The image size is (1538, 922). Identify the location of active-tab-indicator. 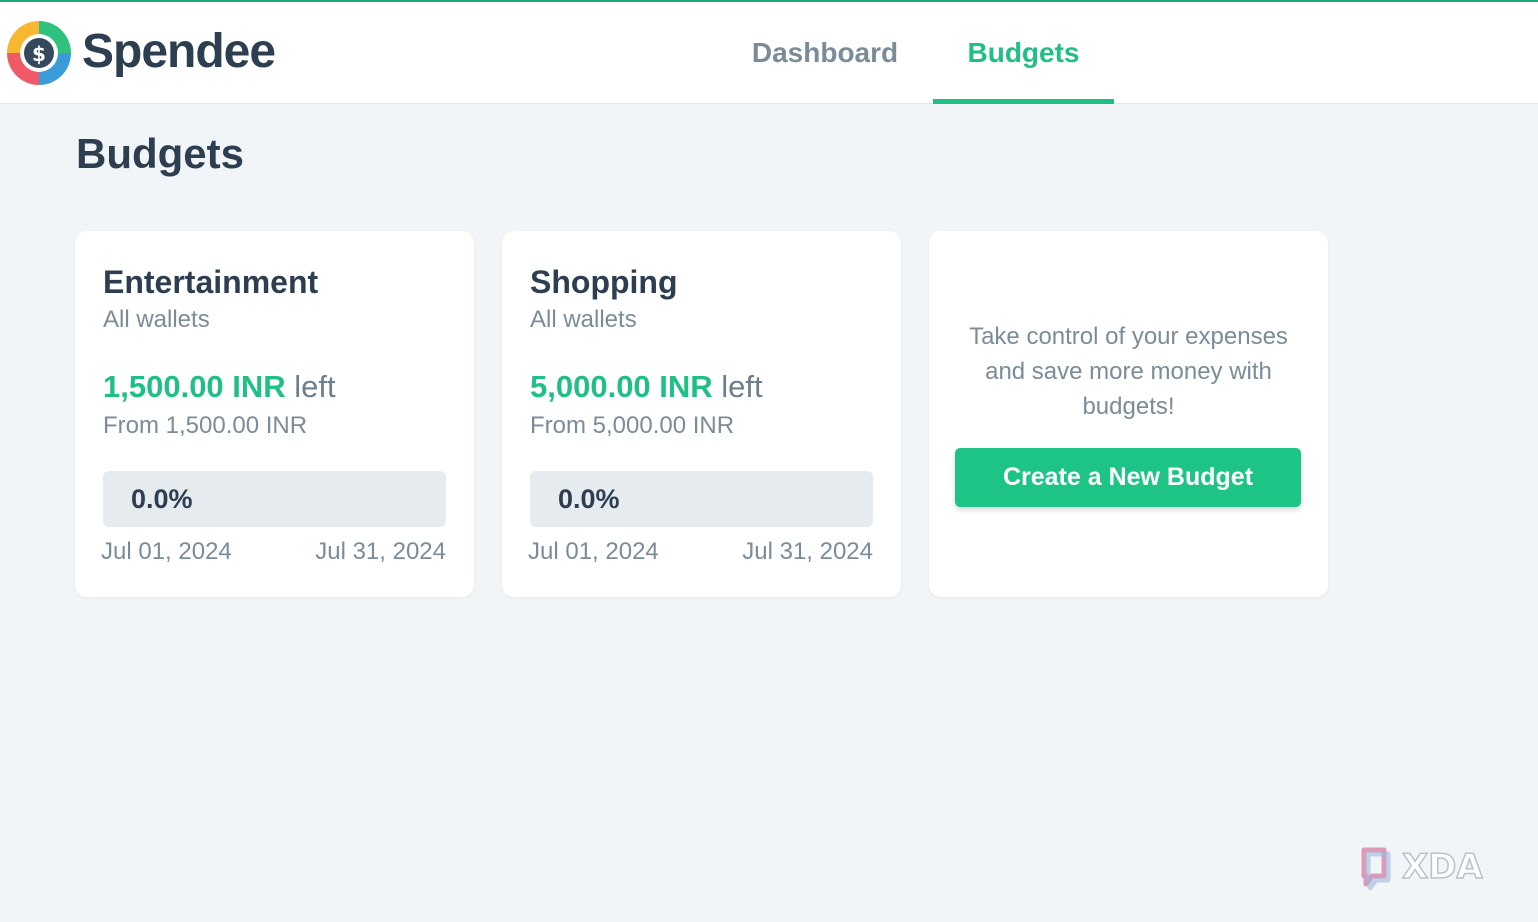
(1023, 101).